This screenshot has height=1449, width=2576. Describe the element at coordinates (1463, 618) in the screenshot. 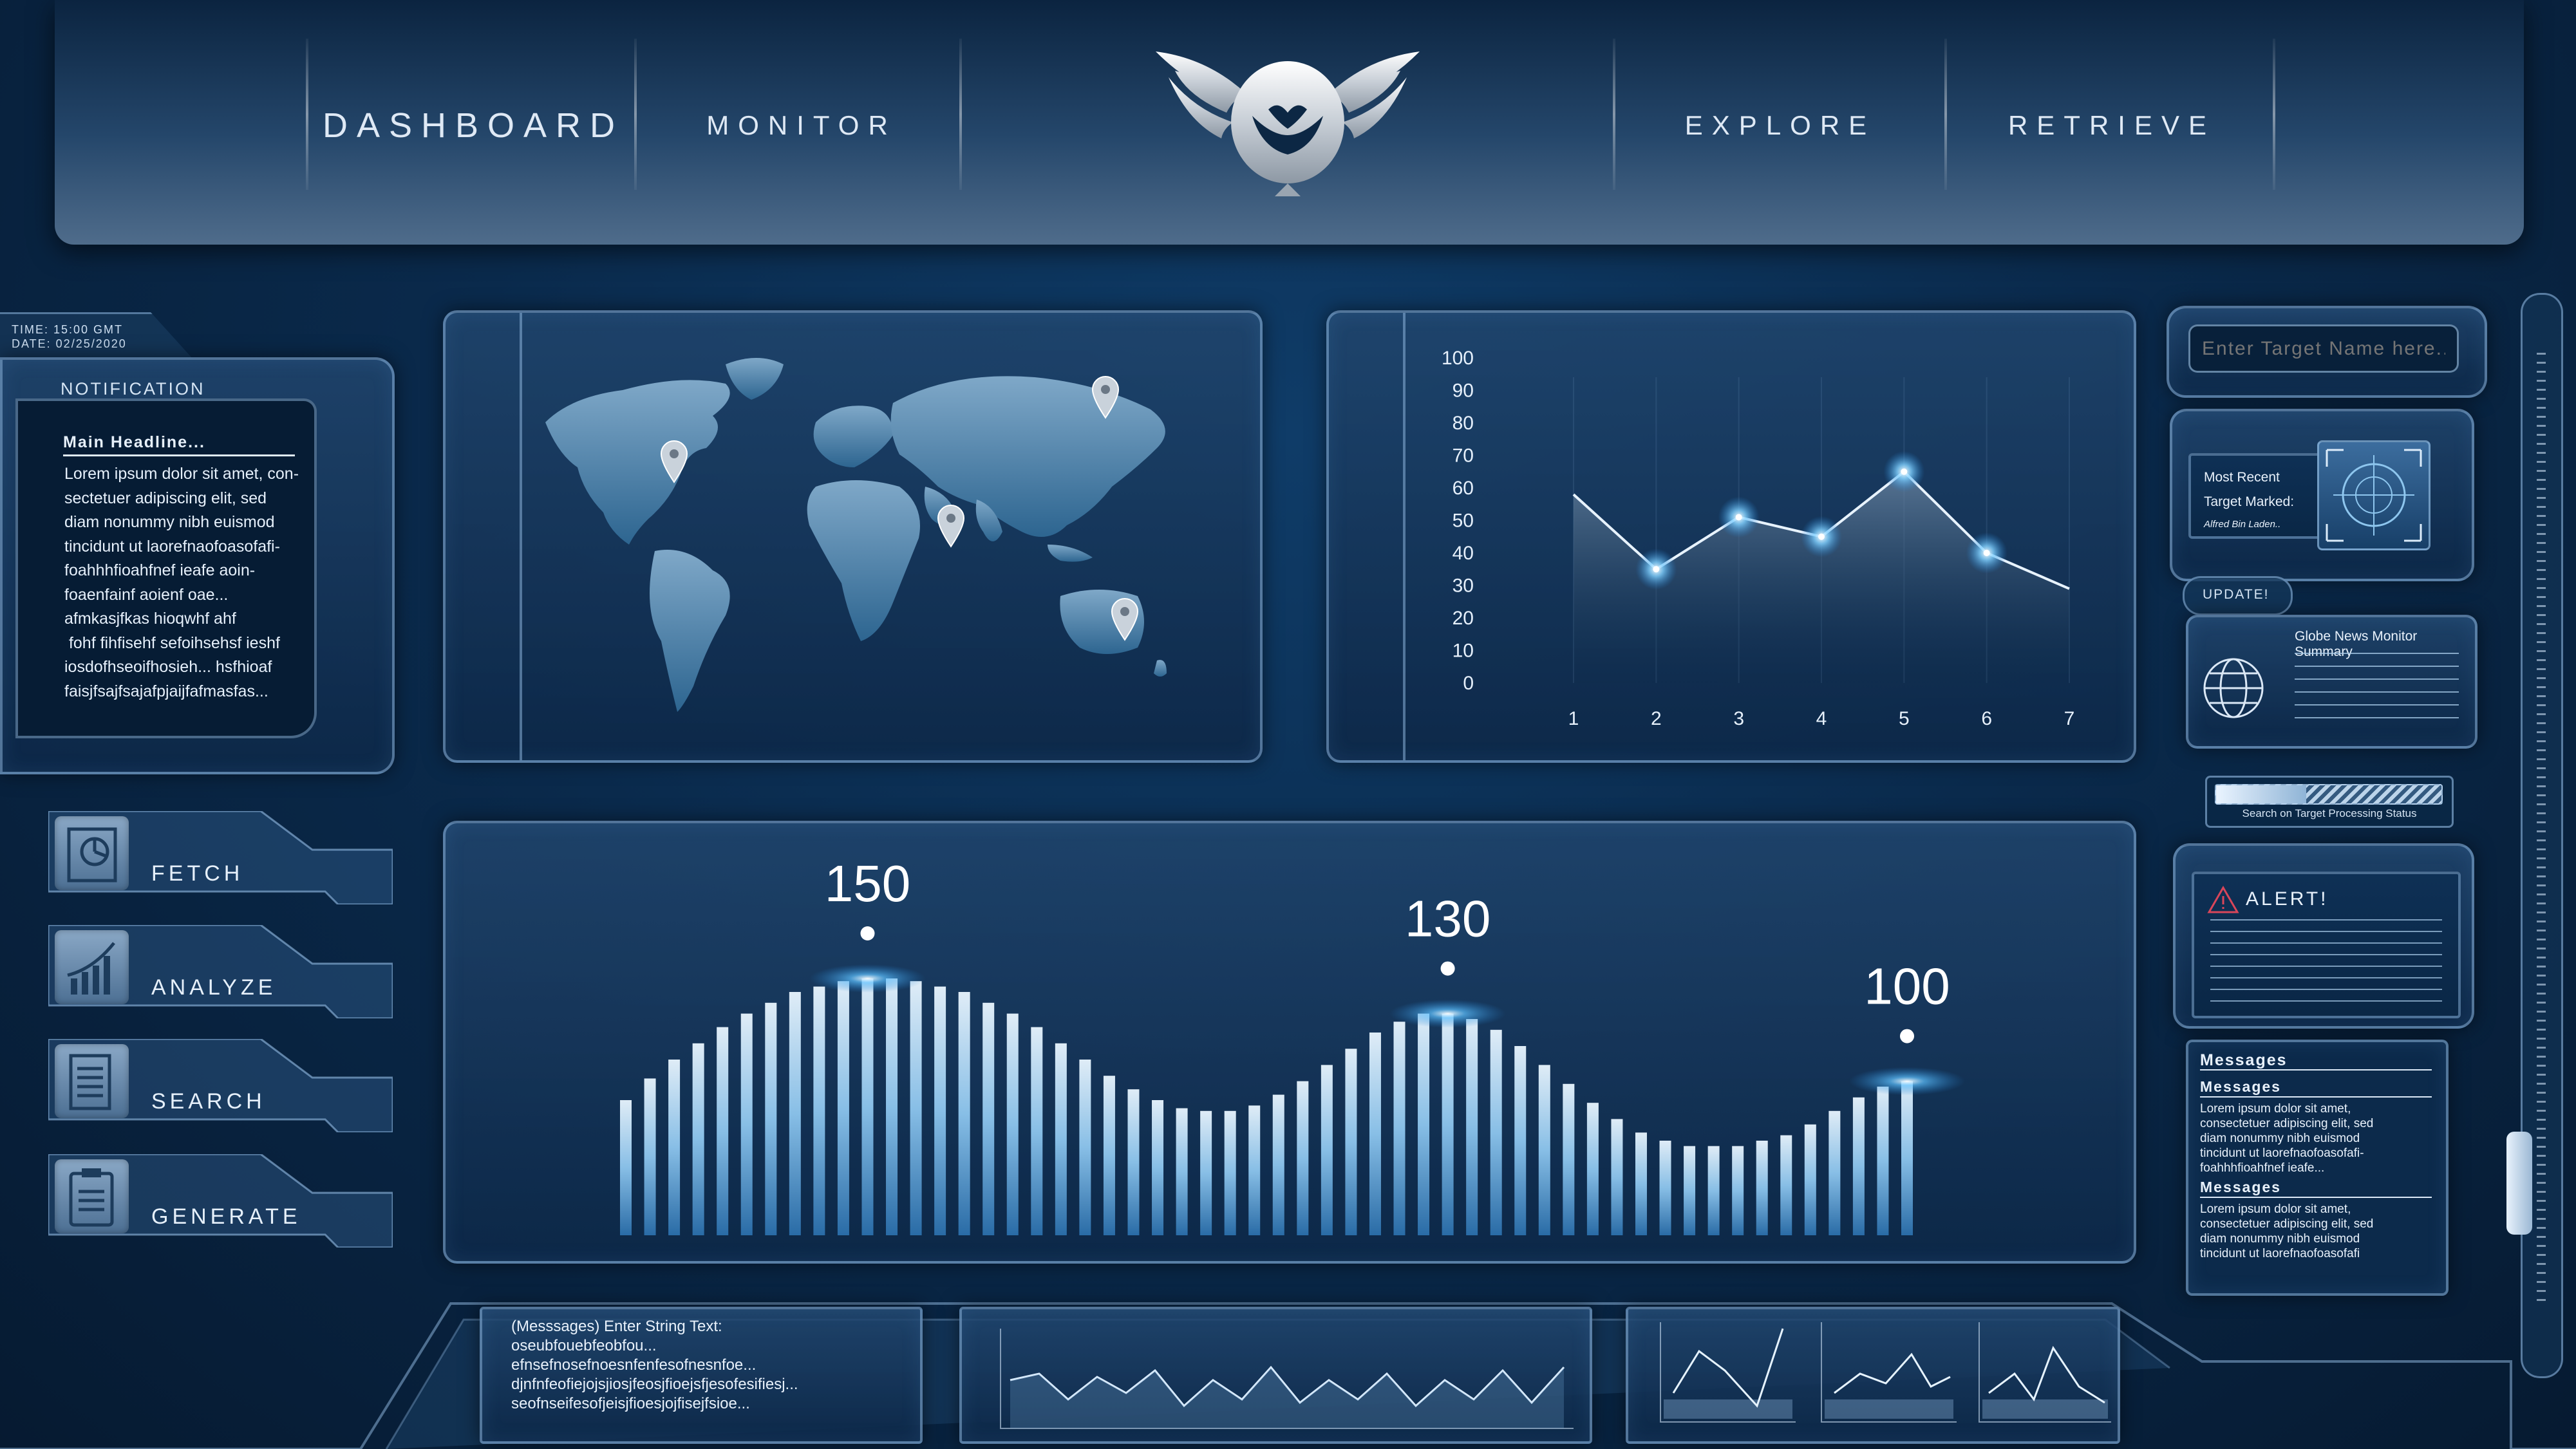

I see `y-tick-label: 20` at that location.